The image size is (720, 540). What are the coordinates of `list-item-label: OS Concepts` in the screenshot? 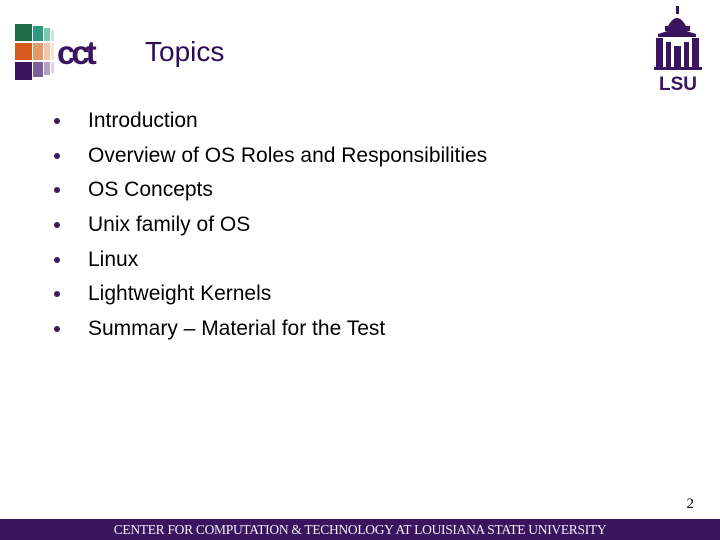 It's located at (150, 190).